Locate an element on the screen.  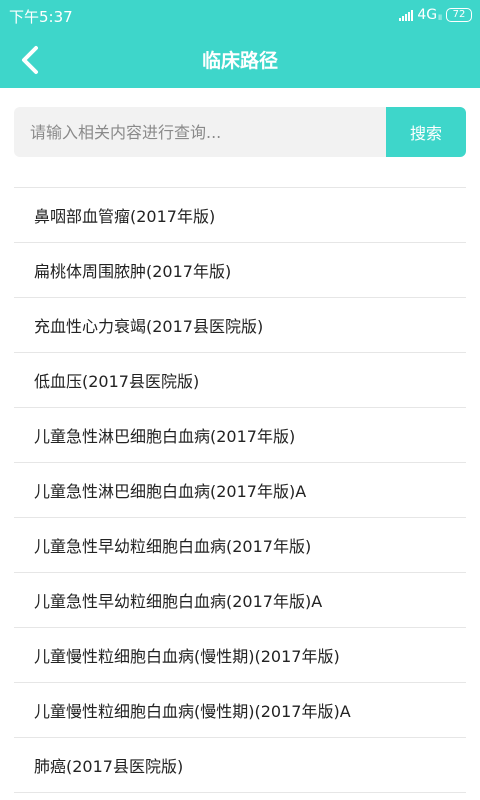
battery-icon: 72 is located at coordinates (459, 15).